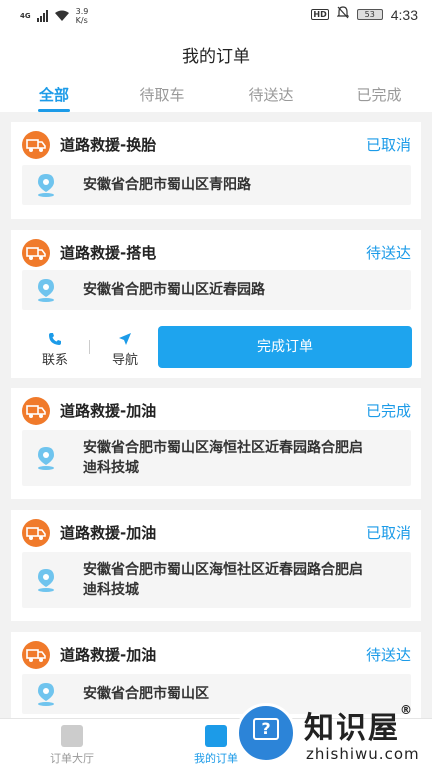 The width and height of the screenshot is (432, 768). What do you see at coordinates (89, 347) in the screenshot?
I see `action-divider` at bounding box center [89, 347].